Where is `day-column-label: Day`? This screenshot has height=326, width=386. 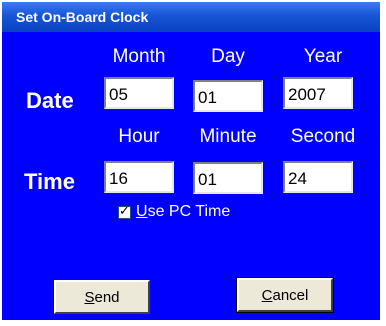 day-column-label: Day is located at coordinates (228, 56).